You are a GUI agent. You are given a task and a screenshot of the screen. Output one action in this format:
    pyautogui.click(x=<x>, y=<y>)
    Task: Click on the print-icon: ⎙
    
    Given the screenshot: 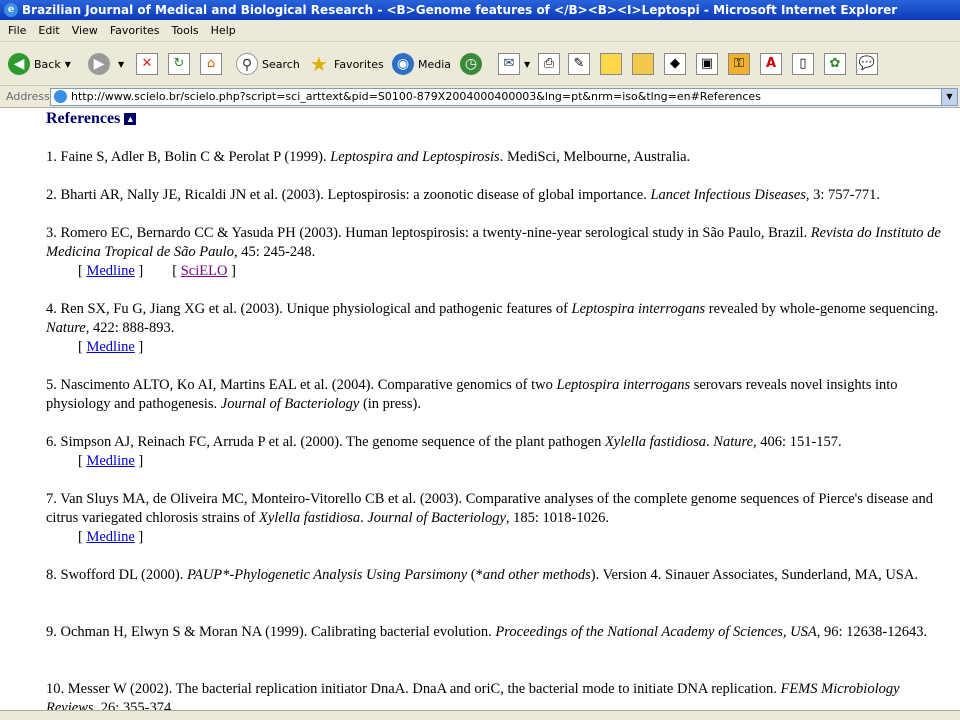 What is the action you would take?
    pyautogui.click(x=549, y=64)
    